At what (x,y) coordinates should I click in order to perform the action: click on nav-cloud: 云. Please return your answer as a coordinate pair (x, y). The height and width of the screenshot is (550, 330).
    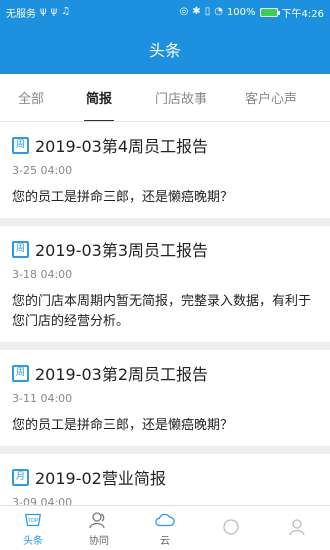
    Looking at the image, I should click on (165, 528).